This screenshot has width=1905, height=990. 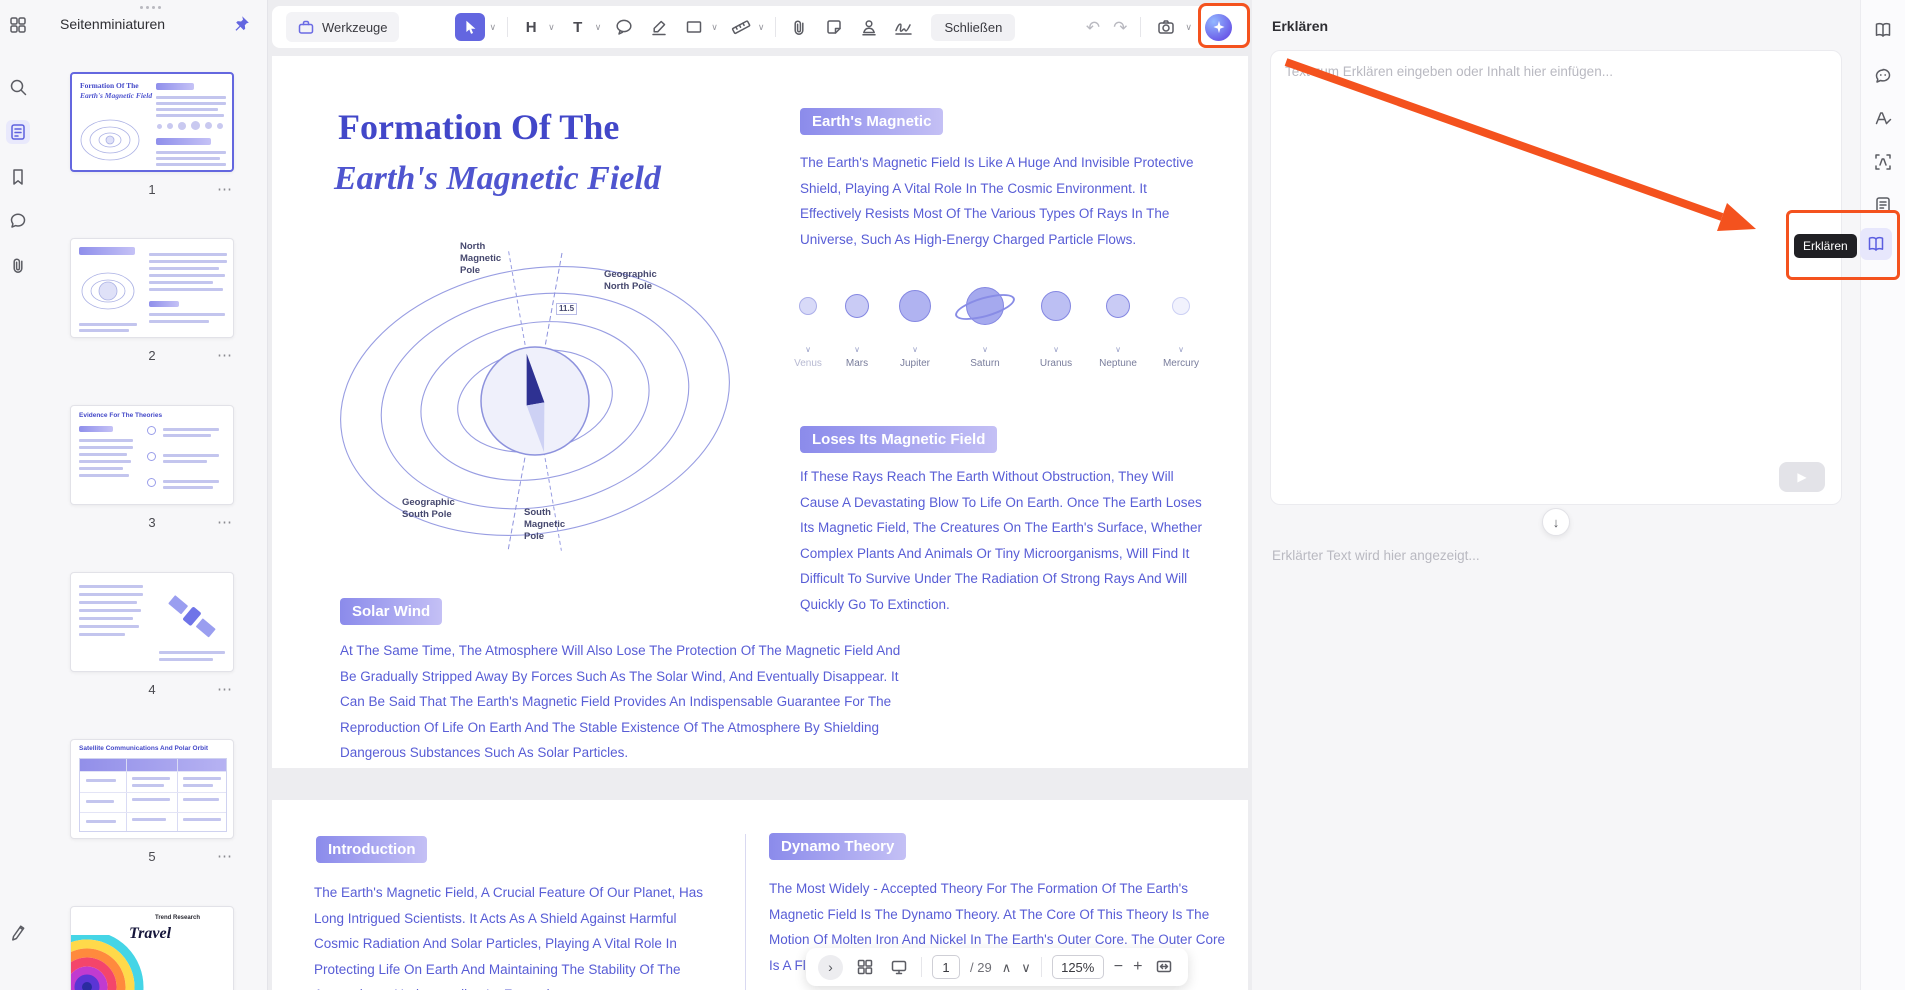 I want to click on ruler-icon, so click(x=741, y=27).